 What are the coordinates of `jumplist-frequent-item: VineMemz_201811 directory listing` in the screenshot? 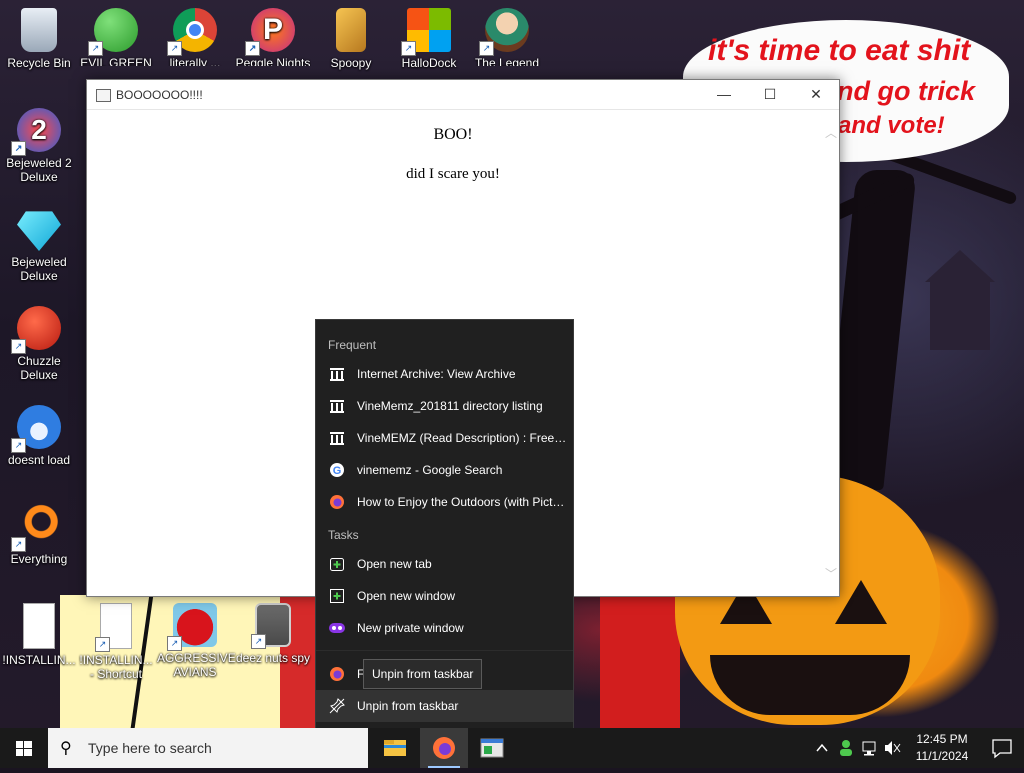 It's located at (444, 406).